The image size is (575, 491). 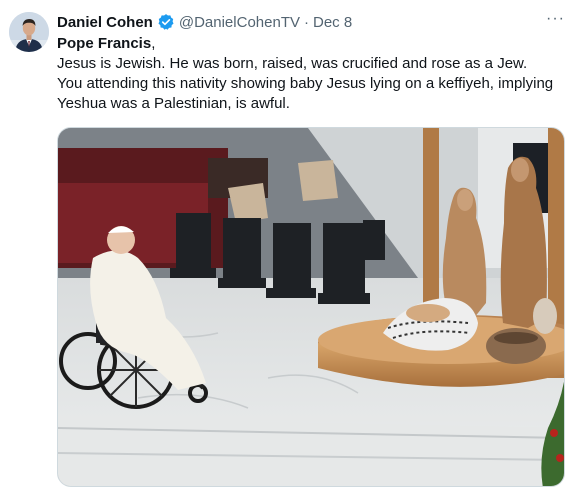 I want to click on author-name: Daniel Cohen, so click(x=105, y=22).